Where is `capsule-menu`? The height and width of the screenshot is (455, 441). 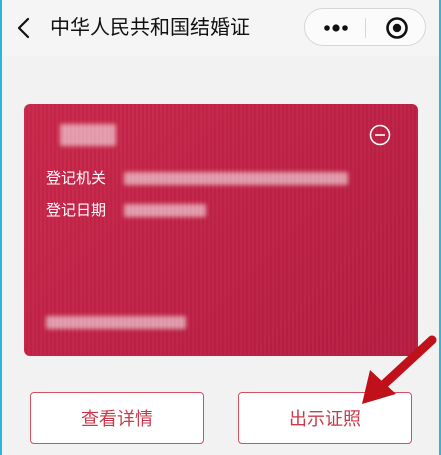
capsule-menu is located at coordinates (365, 27).